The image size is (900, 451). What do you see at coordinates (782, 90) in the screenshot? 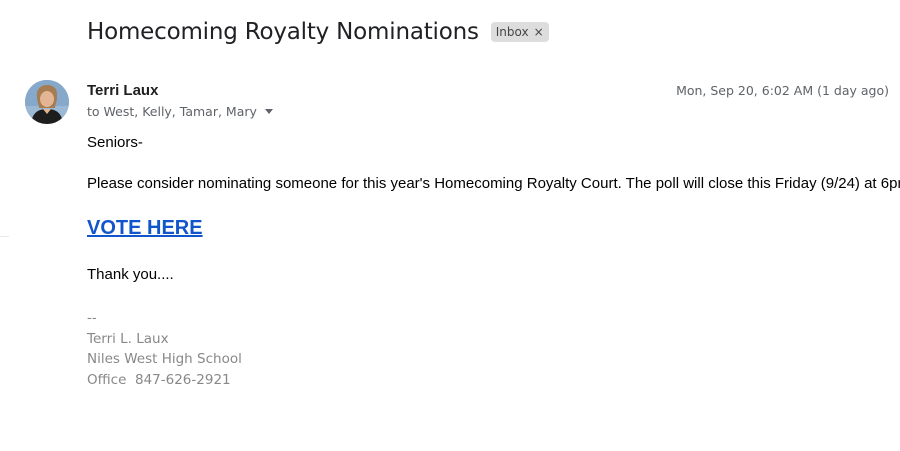
I see `email-date: Mon, Sep 20, 6:02 AM (1 day ago)` at bounding box center [782, 90].